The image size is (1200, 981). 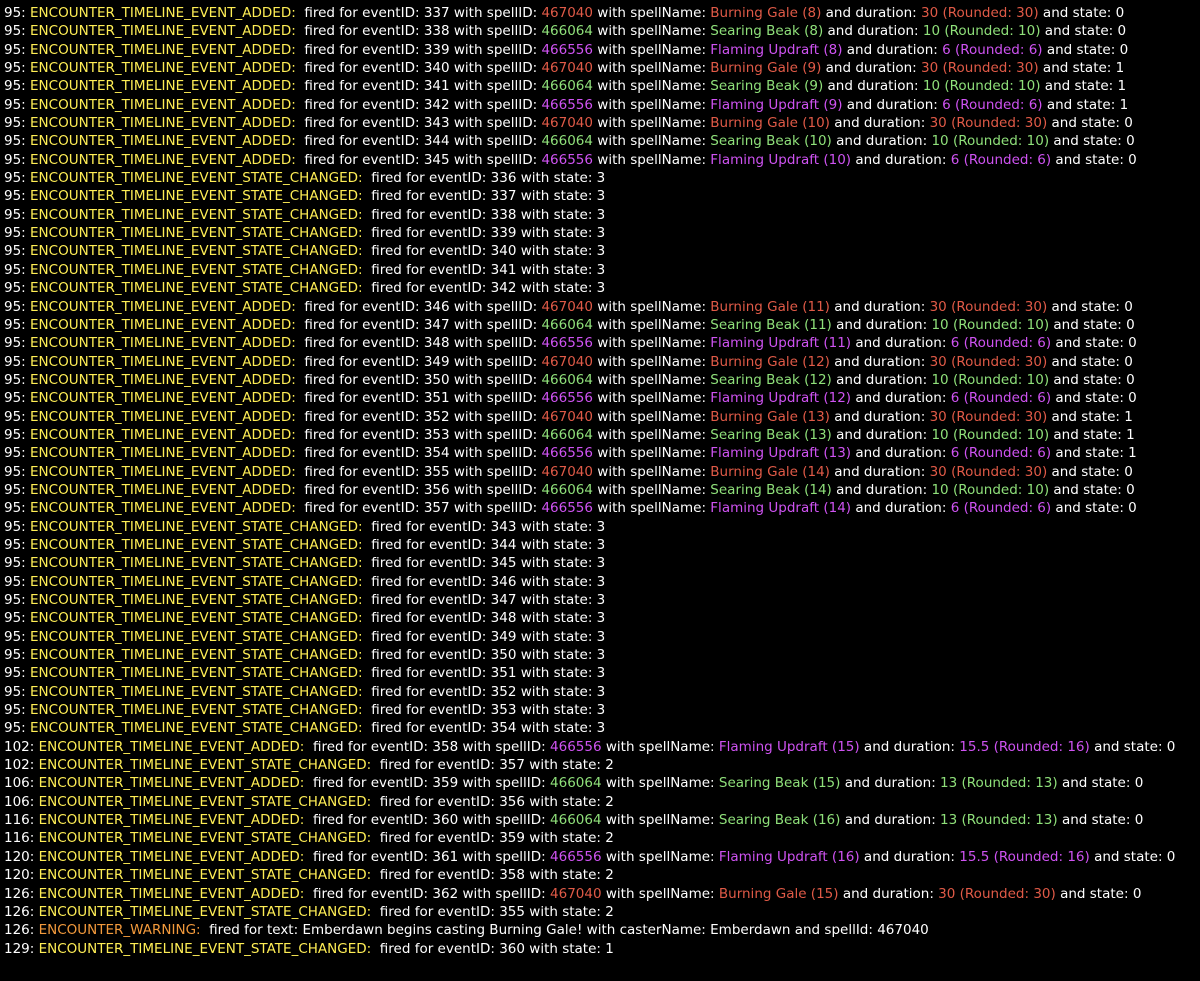 I want to click on log-timestamp: 120:, so click(x=21, y=856).